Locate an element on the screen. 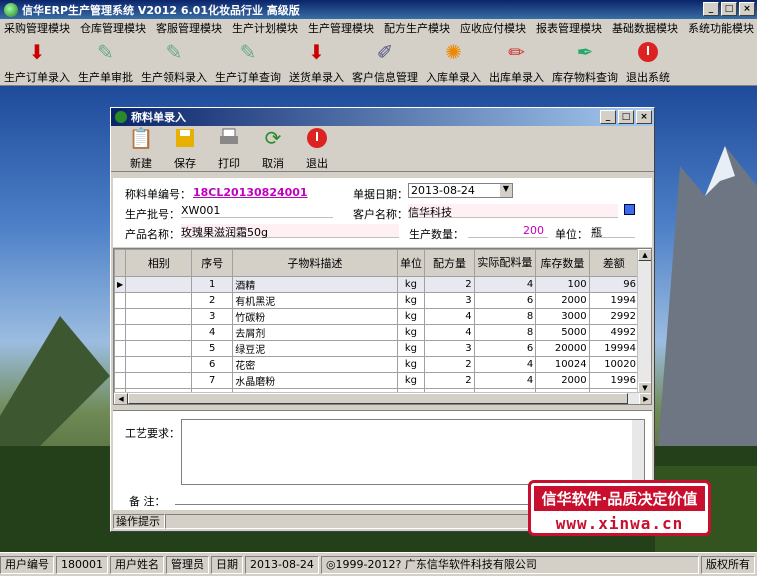 The image size is (757, 576). table-cell: 1 is located at coordinates (212, 284).